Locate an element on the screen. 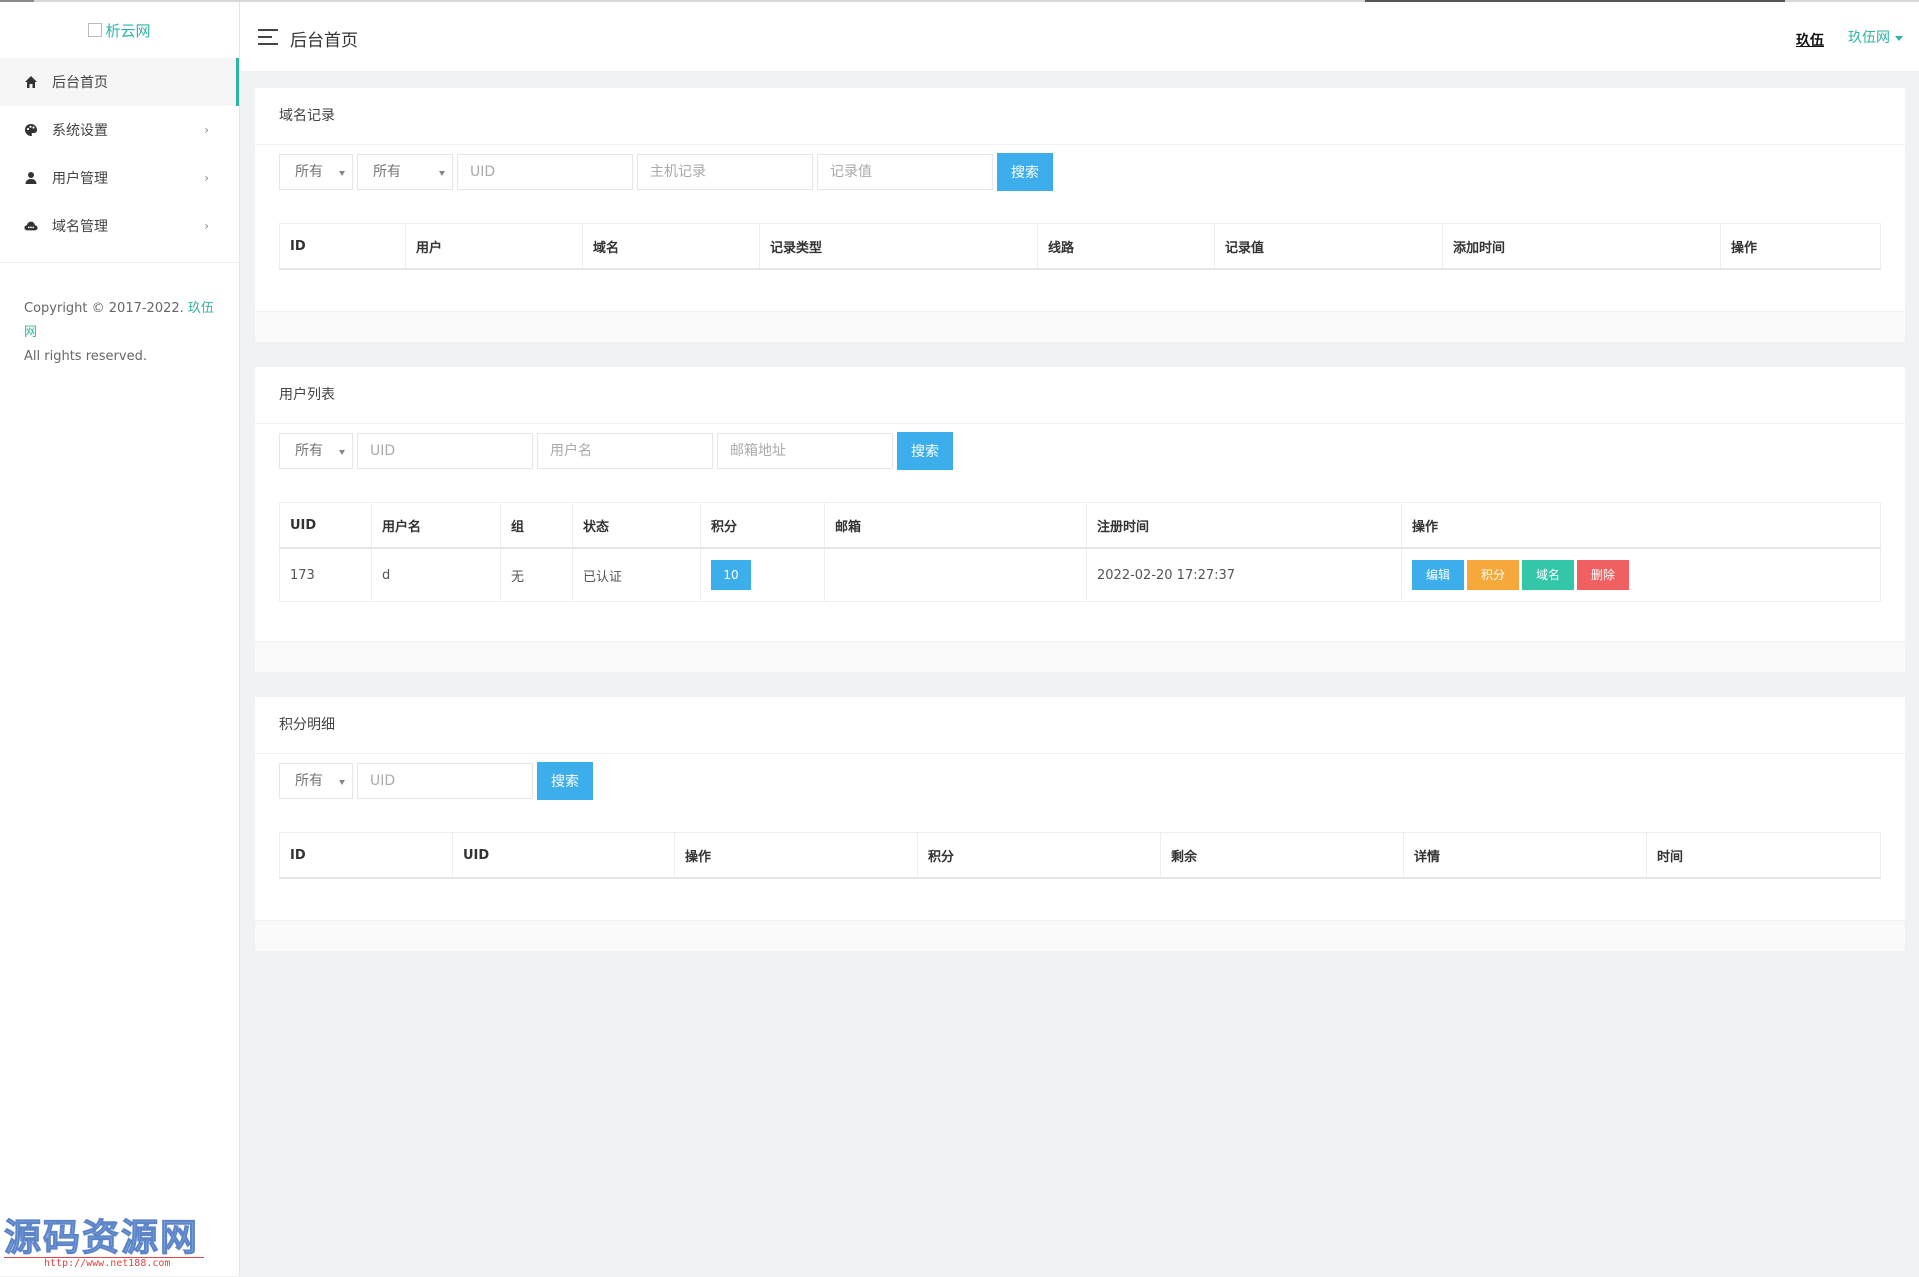 This screenshot has height=1277, width=1919. domain-search-row: 所有 所有 搜索 is located at coordinates (668, 172).